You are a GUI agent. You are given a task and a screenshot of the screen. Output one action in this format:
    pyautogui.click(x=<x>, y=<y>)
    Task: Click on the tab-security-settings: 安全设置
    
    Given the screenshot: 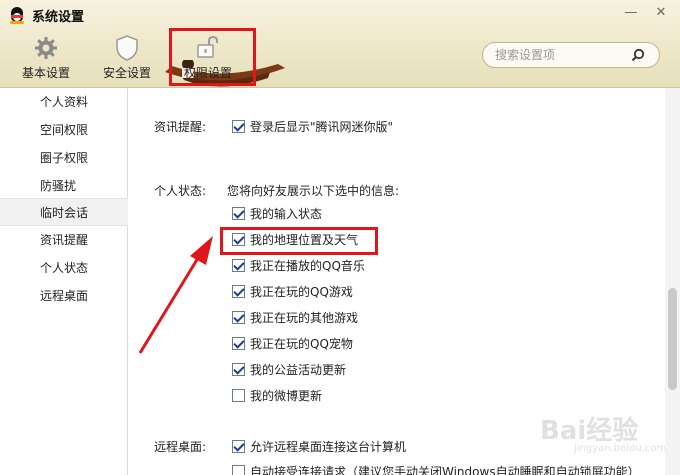 What is the action you would take?
    pyautogui.click(x=127, y=59)
    